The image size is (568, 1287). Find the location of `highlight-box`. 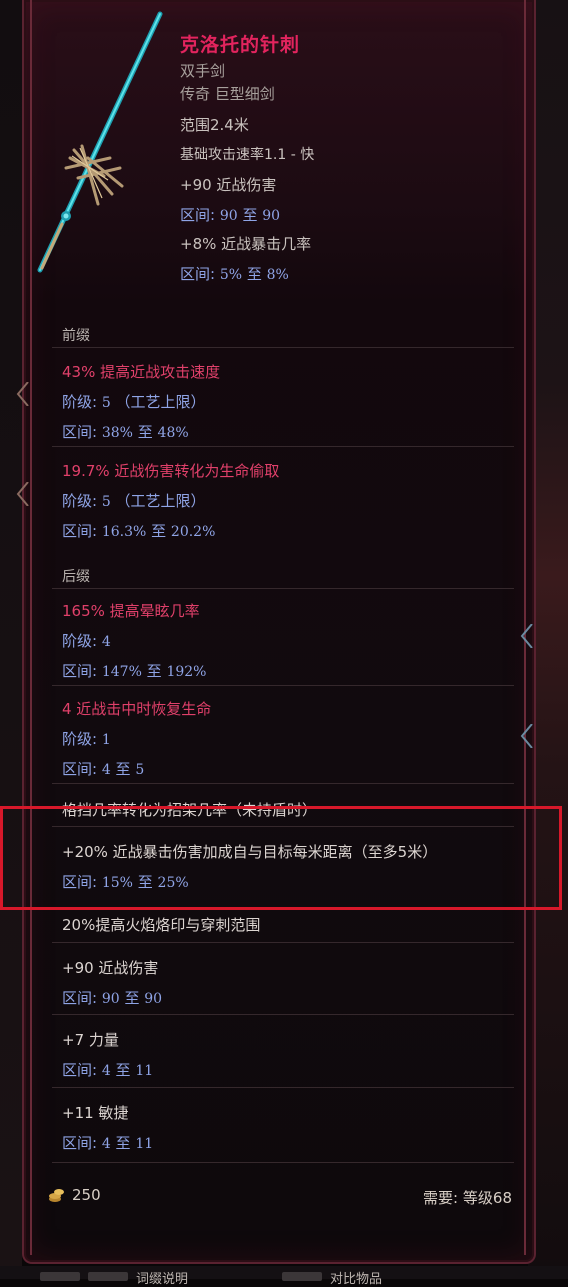

highlight-box is located at coordinates (281, 858).